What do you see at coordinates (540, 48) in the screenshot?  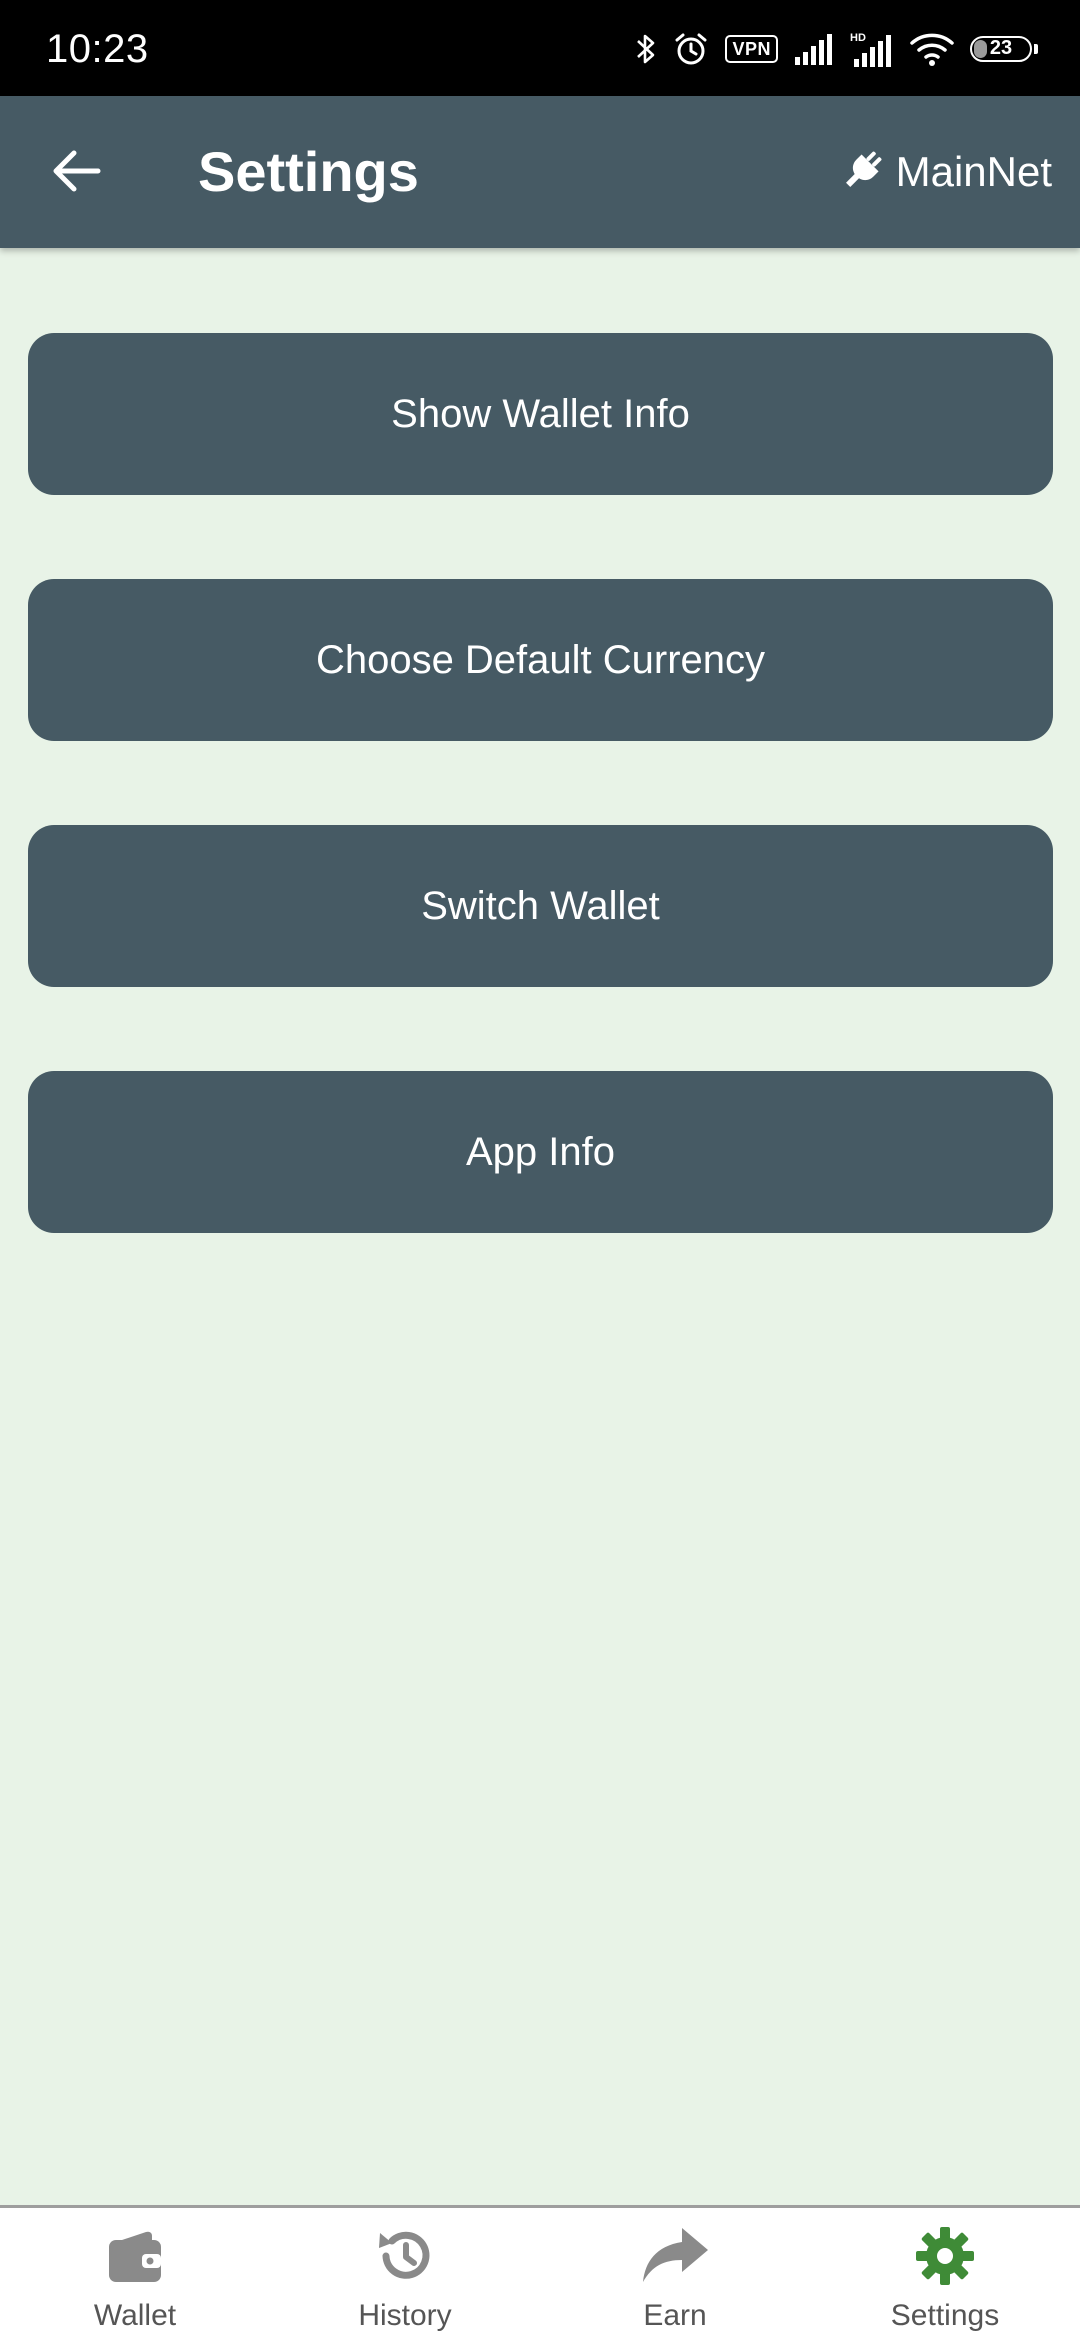 I see `status-bar: 10:23 VPN HD 23` at bounding box center [540, 48].